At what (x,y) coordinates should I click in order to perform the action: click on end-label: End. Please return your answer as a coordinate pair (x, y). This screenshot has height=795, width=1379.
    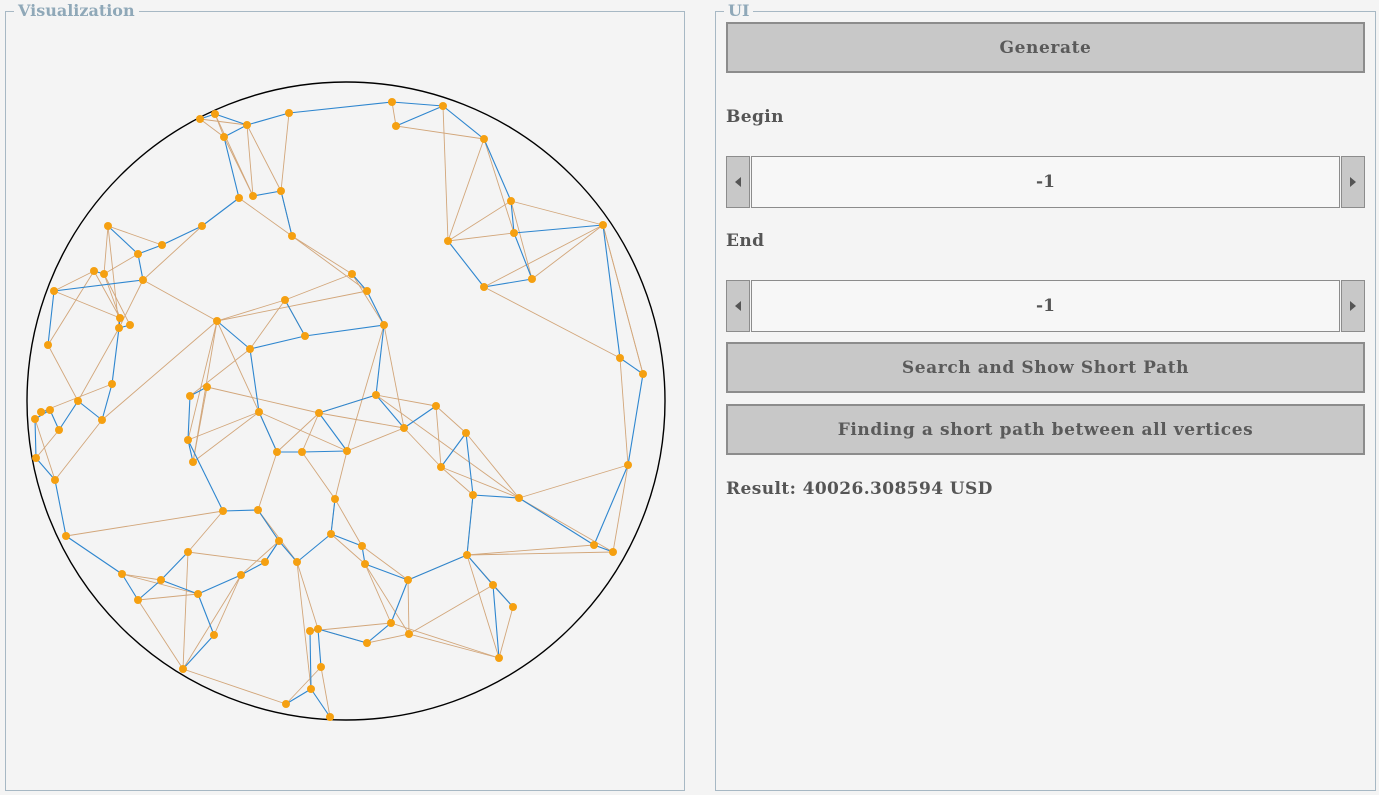
    Looking at the image, I should click on (745, 241).